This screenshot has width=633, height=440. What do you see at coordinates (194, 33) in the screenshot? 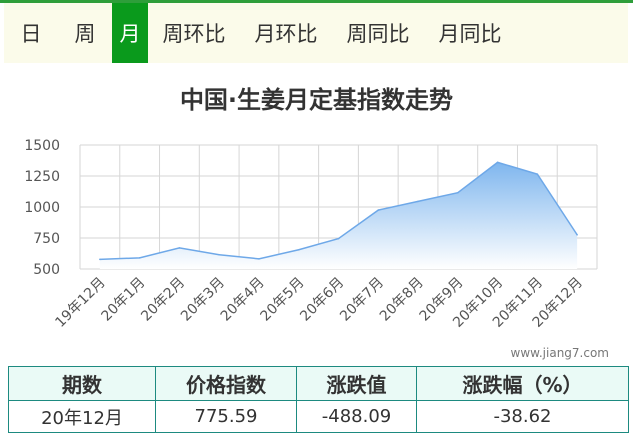
I see `tab-week-on-week: 周环比` at bounding box center [194, 33].